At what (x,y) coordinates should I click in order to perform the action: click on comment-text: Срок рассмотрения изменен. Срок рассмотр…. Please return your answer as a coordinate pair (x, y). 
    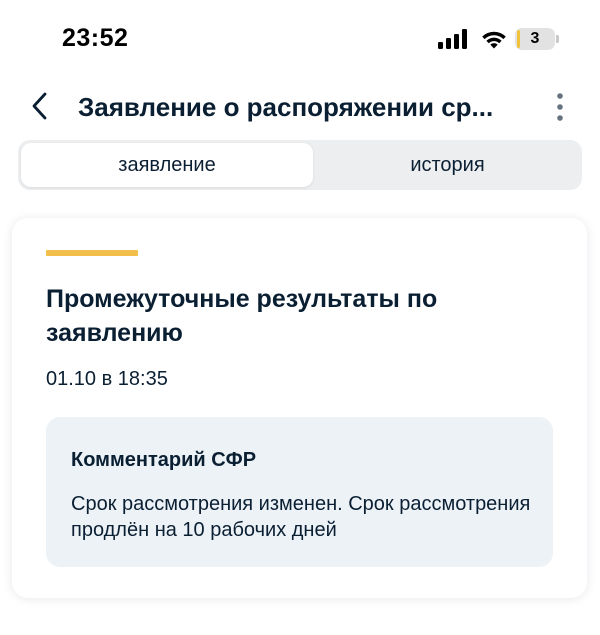
    Looking at the image, I should click on (301, 517).